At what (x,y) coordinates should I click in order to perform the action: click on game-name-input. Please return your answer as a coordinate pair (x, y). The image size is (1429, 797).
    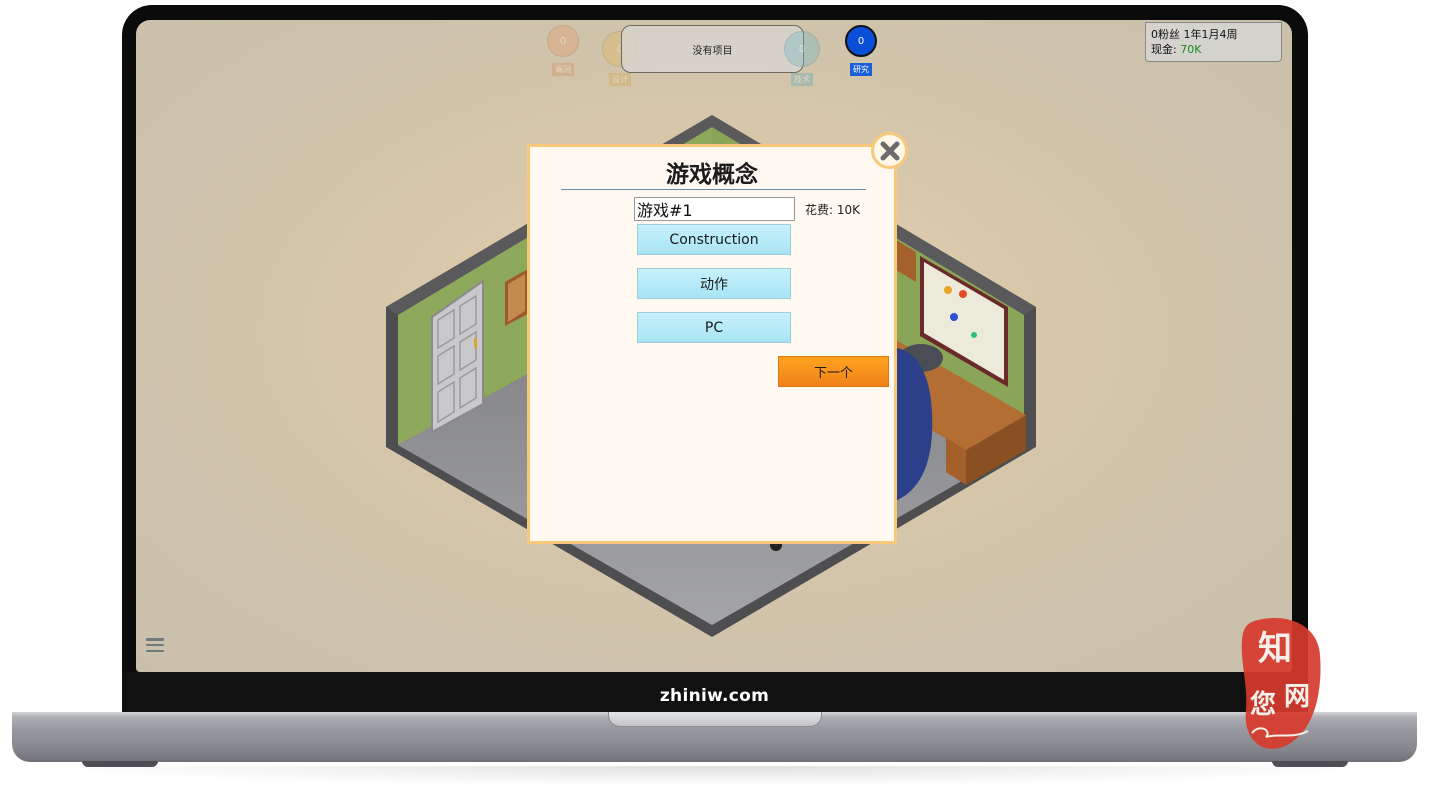
    Looking at the image, I should click on (714, 209).